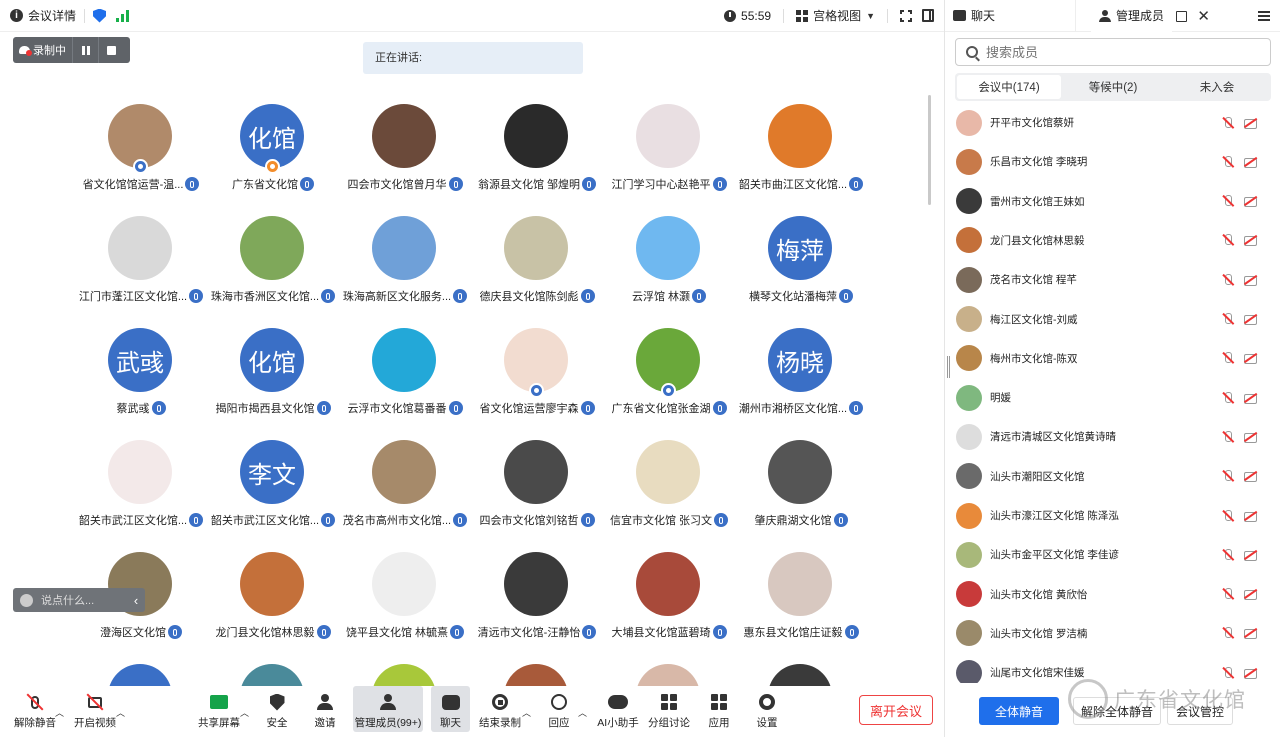 This screenshot has height=737, width=1280. Describe the element at coordinates (1009, 87) in the screenshot. I see `tab-in-meeting: 会议中(174)` at that location.